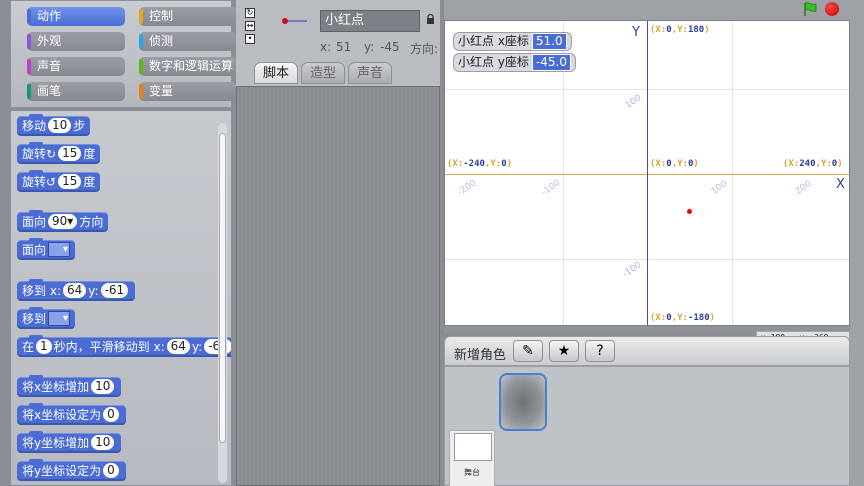 This screenshot has width=864, height=486. I want to click on tick-label: -200, so click(467, 188).